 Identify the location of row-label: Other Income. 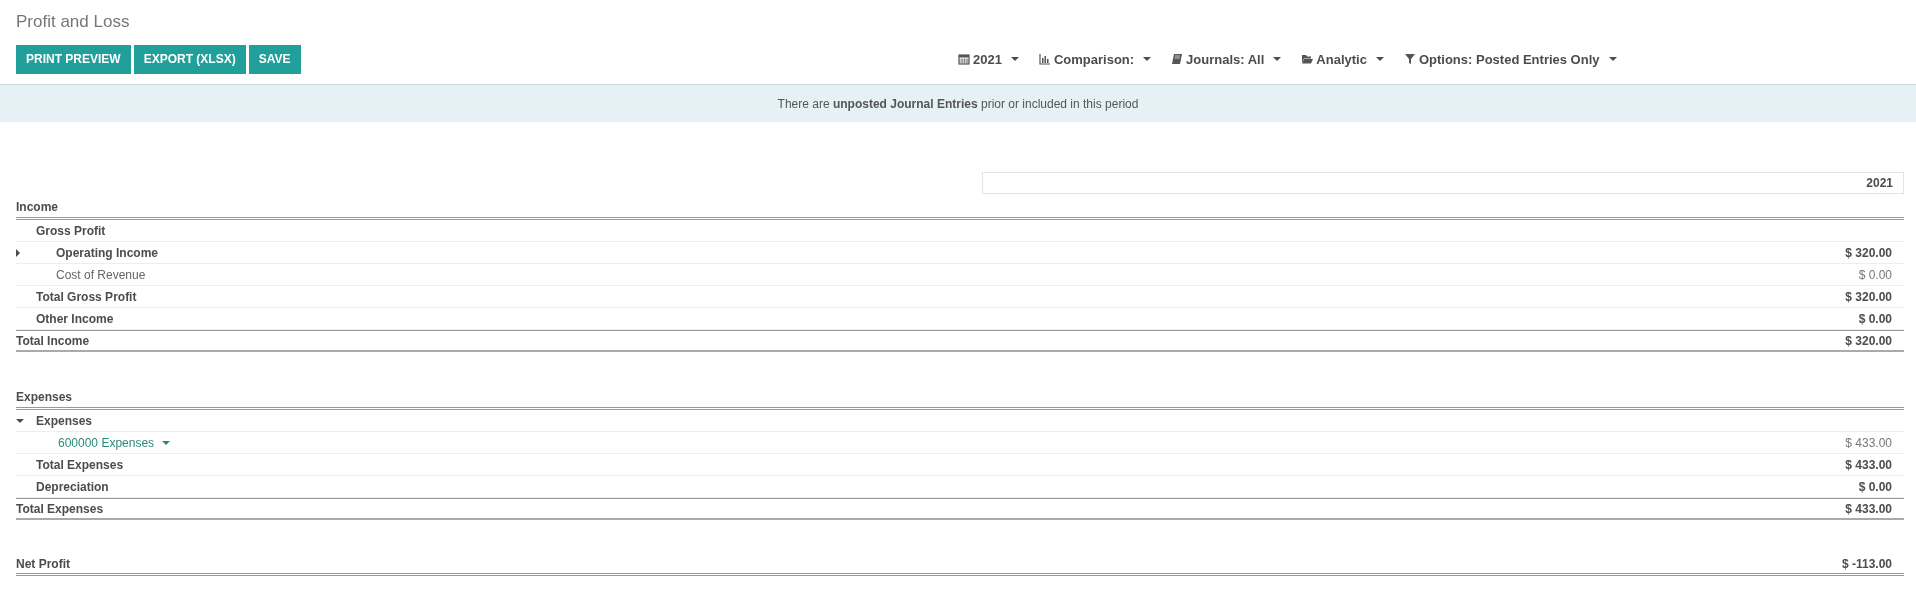
(75, 318).